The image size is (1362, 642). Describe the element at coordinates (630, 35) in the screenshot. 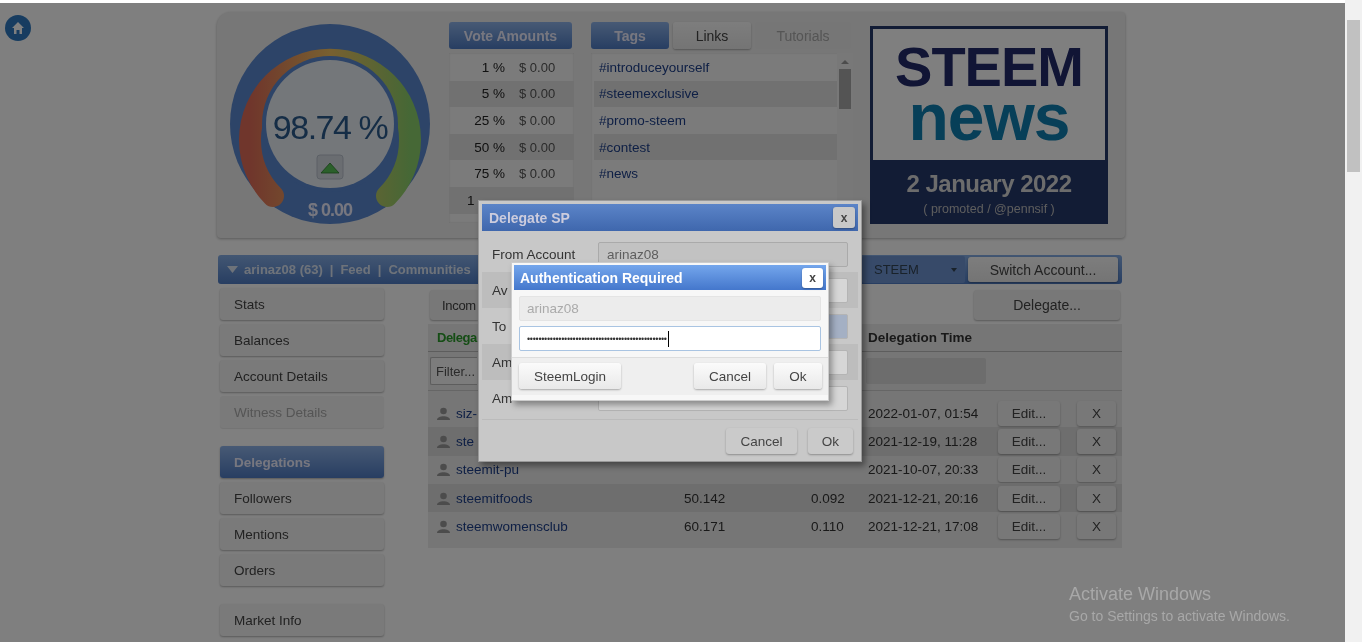

I see `tab: Tags` at that location.